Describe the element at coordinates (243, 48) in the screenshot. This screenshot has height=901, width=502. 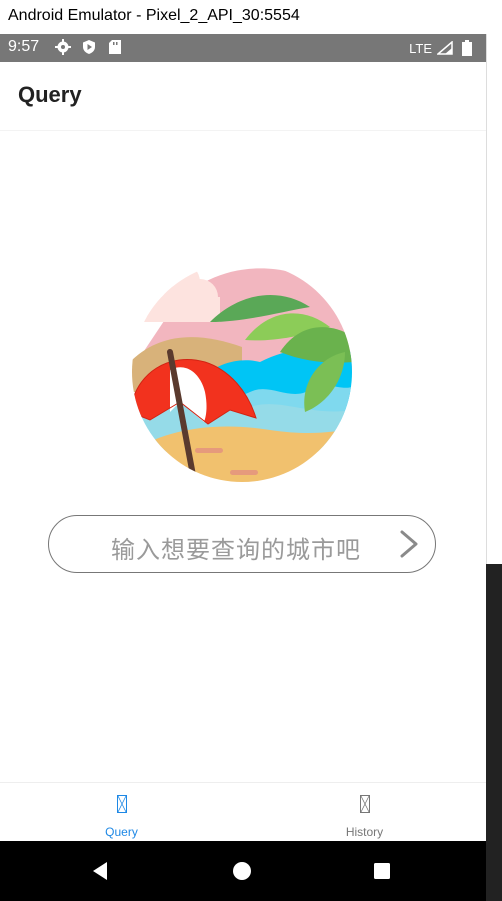
I see `status-bar: 9:57 LTE` at that location.